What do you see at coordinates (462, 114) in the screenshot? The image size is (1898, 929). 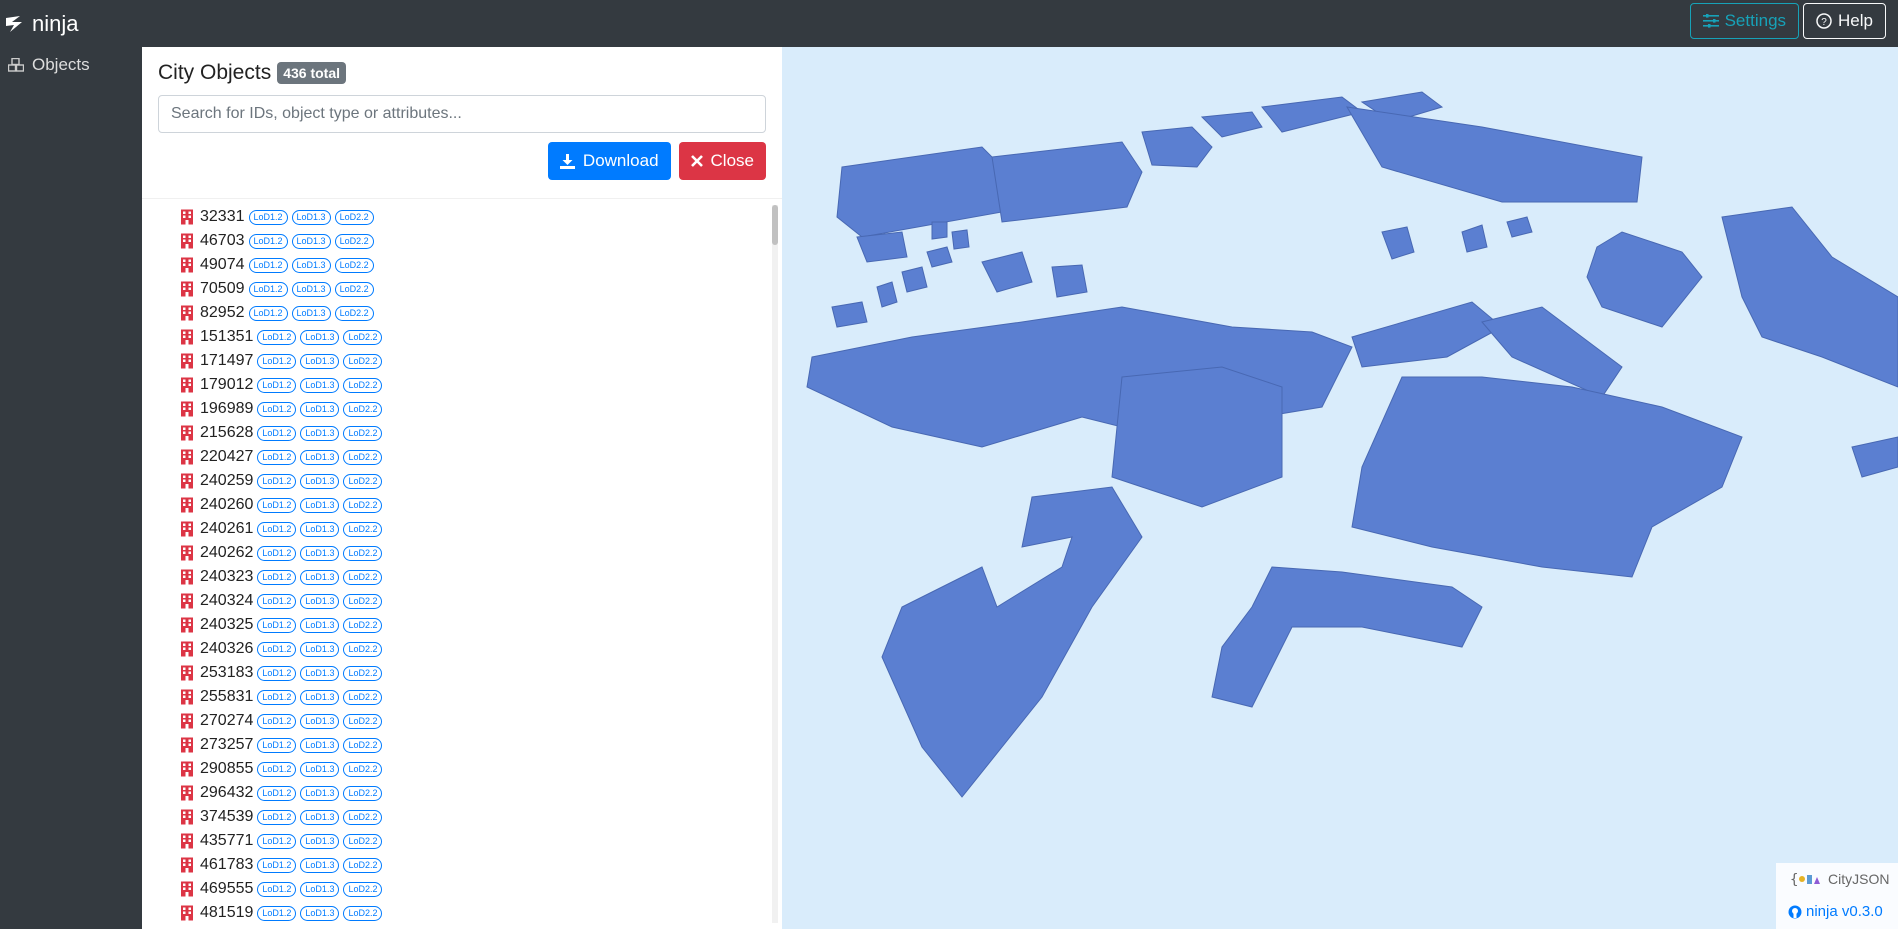 I see `search-input` at bounding box center [462, 114].